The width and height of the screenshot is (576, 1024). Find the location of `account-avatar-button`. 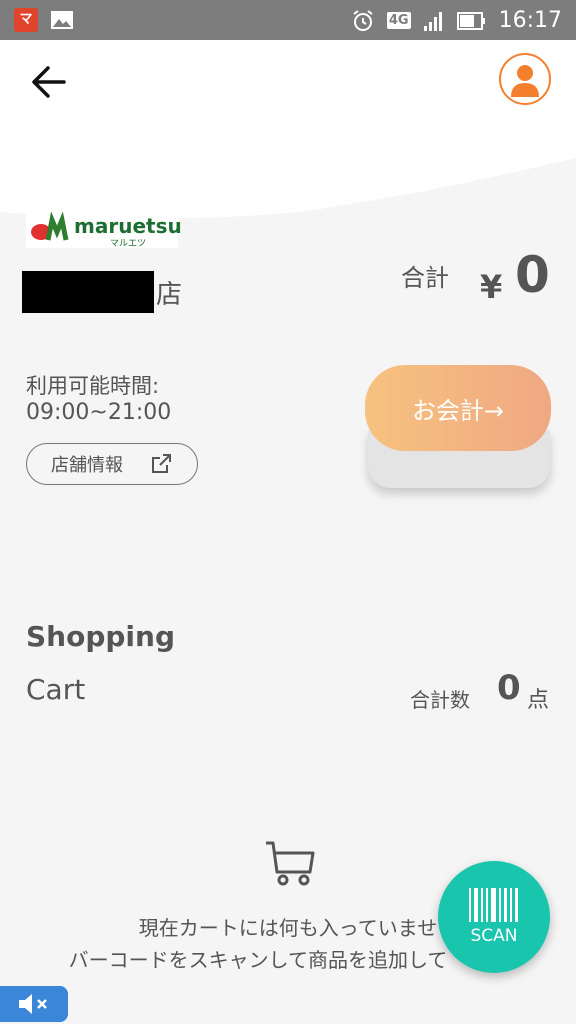

account-avatar-button is located at coordinates (525, 79).